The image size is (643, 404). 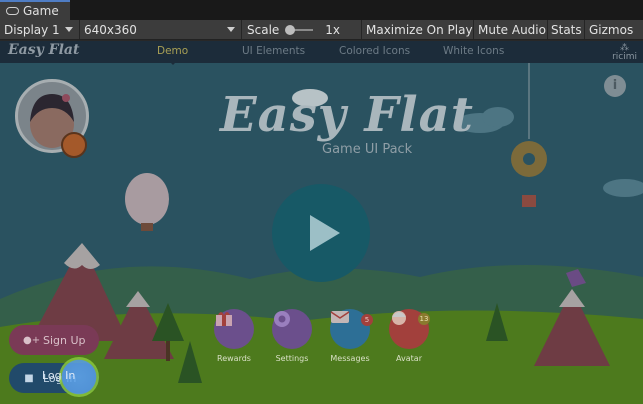 I want to click on avatar-badge: 13, so click(x=424, y=319).